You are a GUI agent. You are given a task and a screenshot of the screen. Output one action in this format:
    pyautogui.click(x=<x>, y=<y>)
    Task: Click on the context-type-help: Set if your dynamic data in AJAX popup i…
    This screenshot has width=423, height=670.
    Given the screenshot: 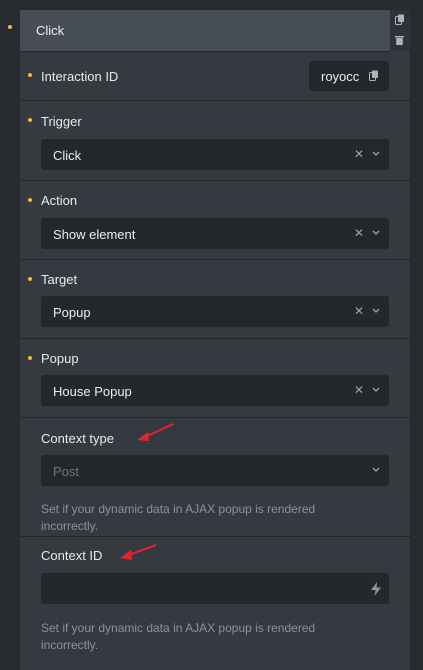 What is the action you would take?
    pyautogui.click(x=178, y=517)
    